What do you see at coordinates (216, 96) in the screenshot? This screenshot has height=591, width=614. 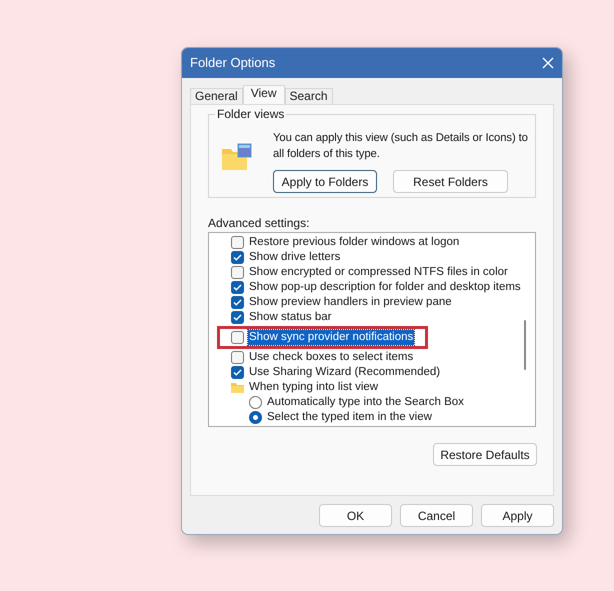 I see `tab: General` at bounding box center [216, 96].